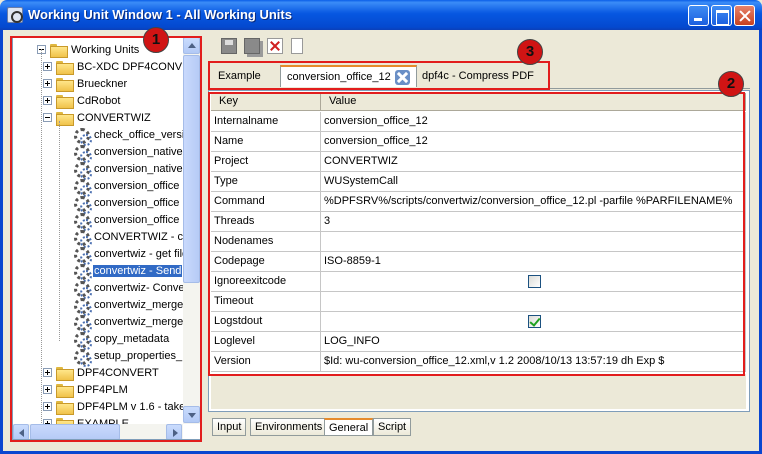 The image size is (762, 454). I want to click on tree-item: convertwiz - get file, so click(128, 255).